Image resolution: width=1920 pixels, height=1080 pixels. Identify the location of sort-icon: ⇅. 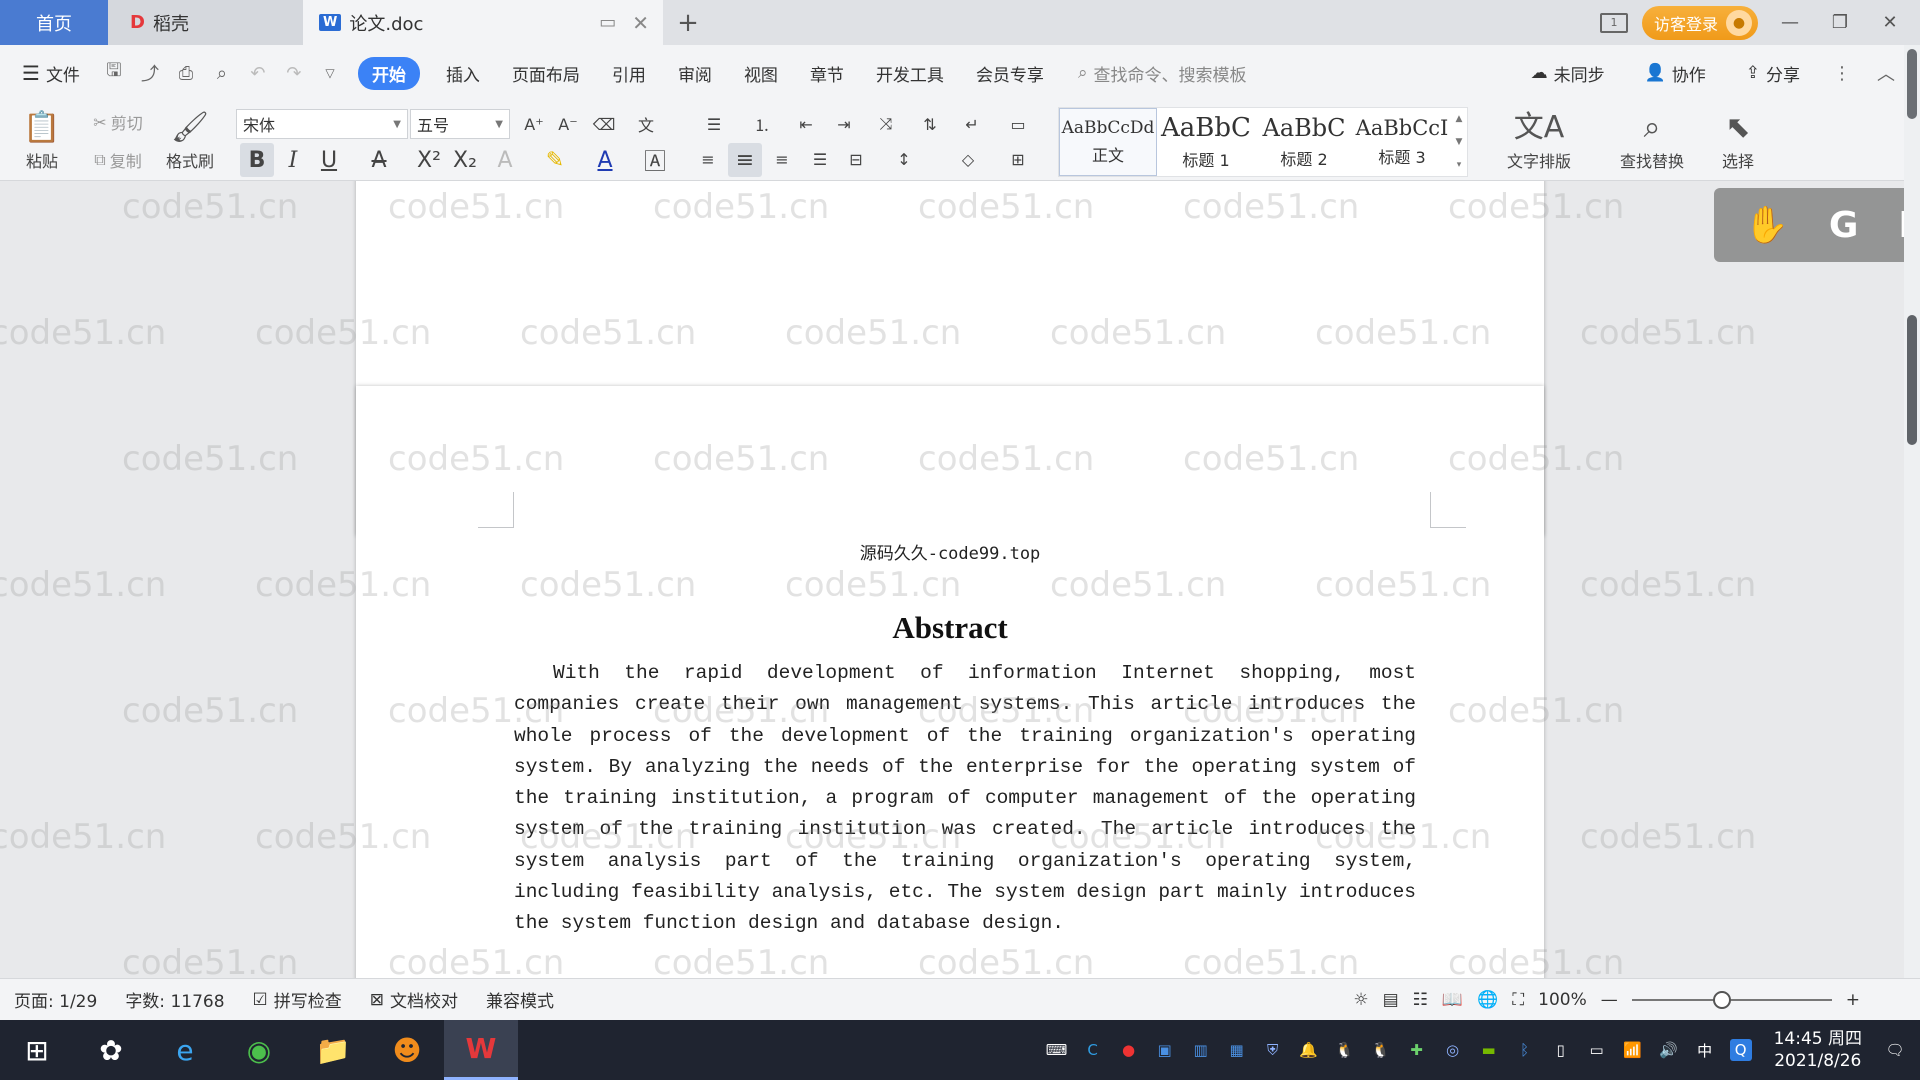
(930, 124).